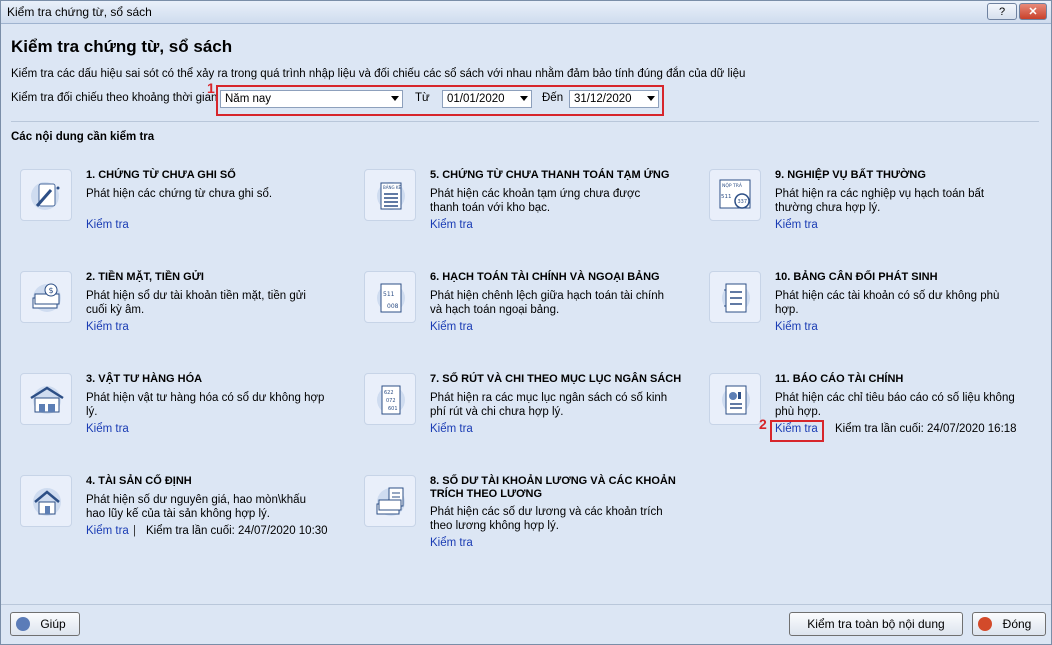 This screenshot has height=645, width=1052. I want to click on icon-text: 622, so click(389, 393).